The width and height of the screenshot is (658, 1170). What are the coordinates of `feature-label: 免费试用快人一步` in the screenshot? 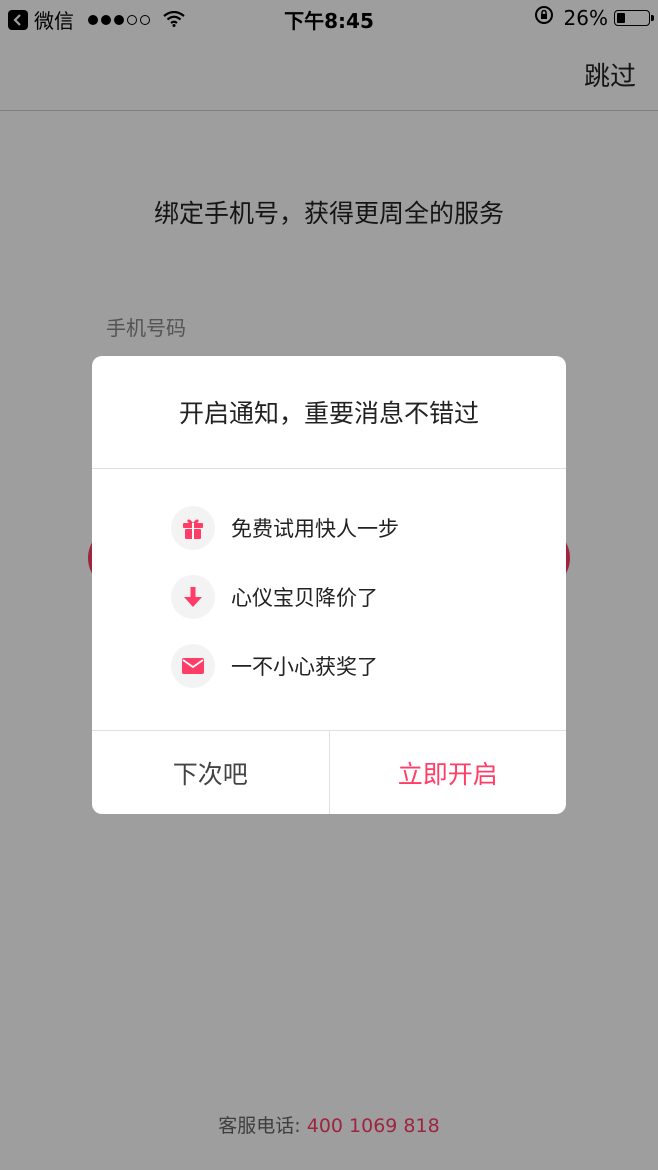 It's located at (315, 529).